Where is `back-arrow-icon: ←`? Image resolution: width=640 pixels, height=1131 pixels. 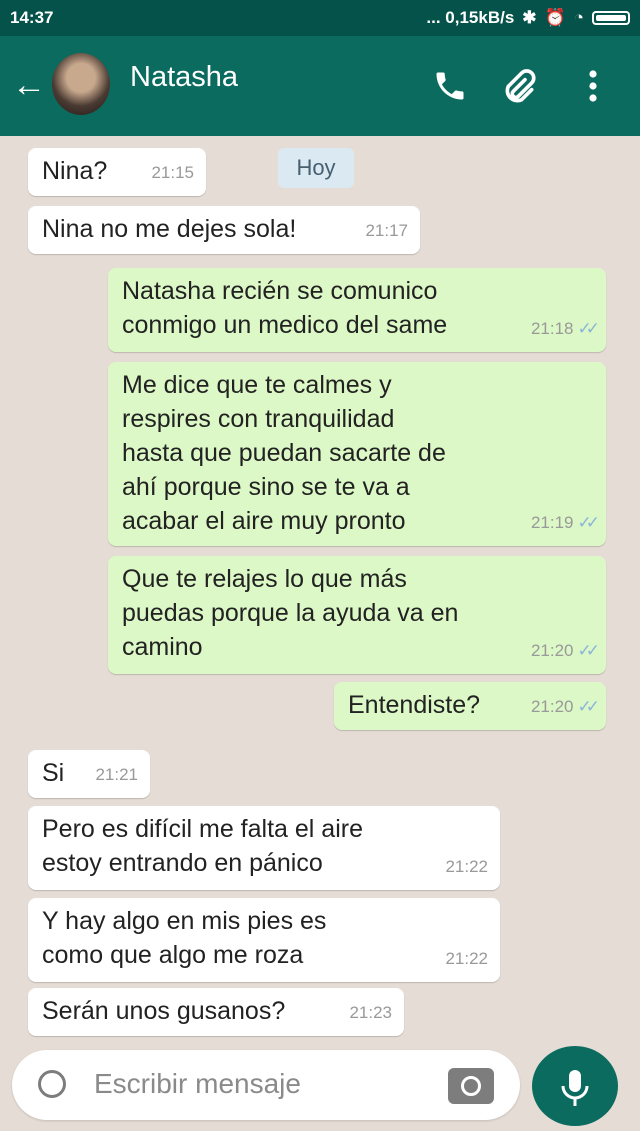
back-arrow-icon: ← is located at coordinates (29, 85).